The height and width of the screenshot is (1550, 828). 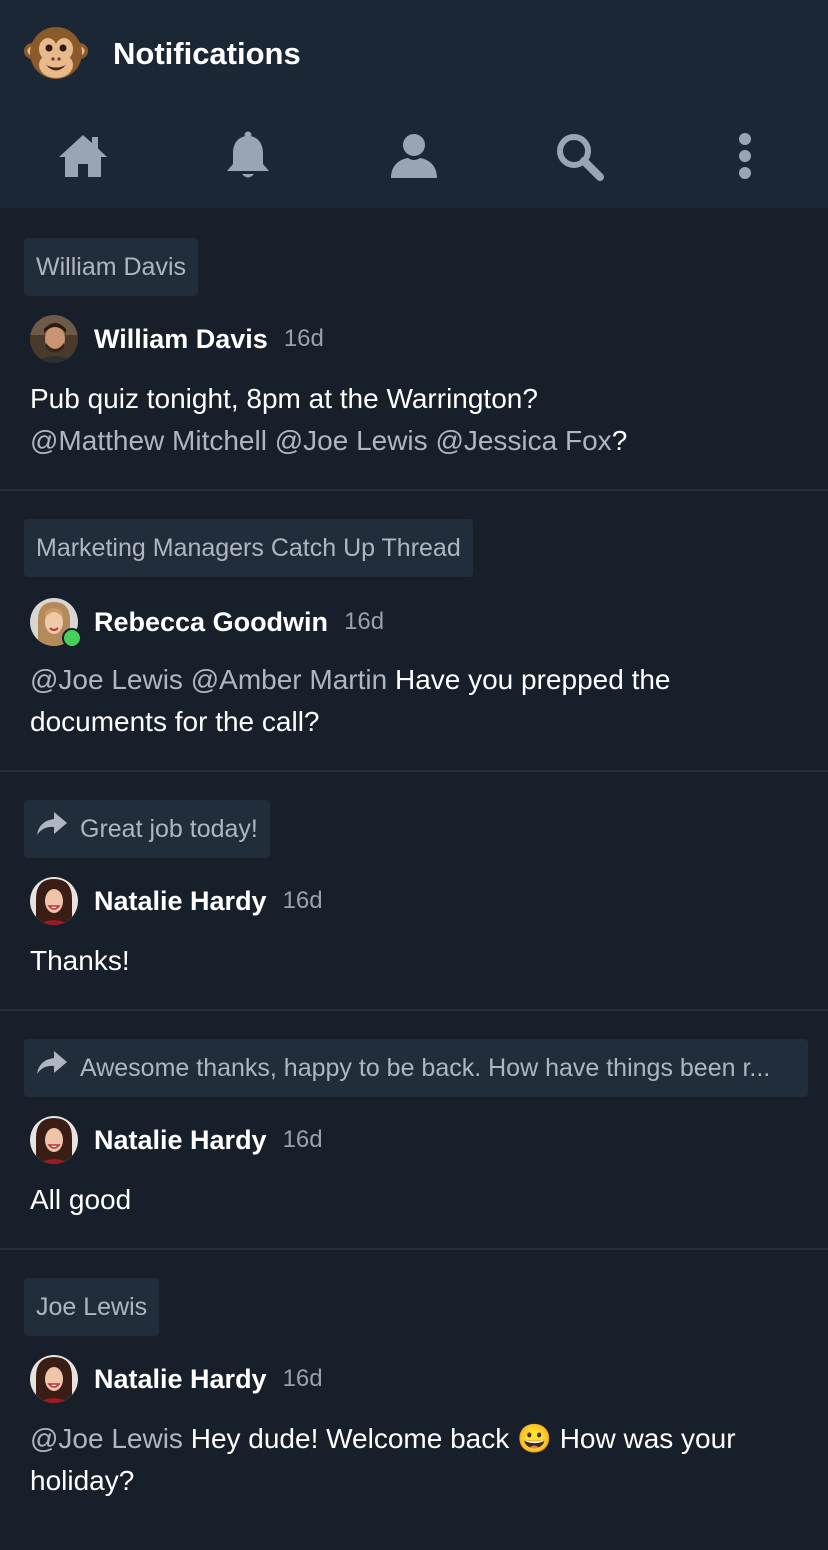 I want to click on author-name: William Davis, so click(x=181, y=339).